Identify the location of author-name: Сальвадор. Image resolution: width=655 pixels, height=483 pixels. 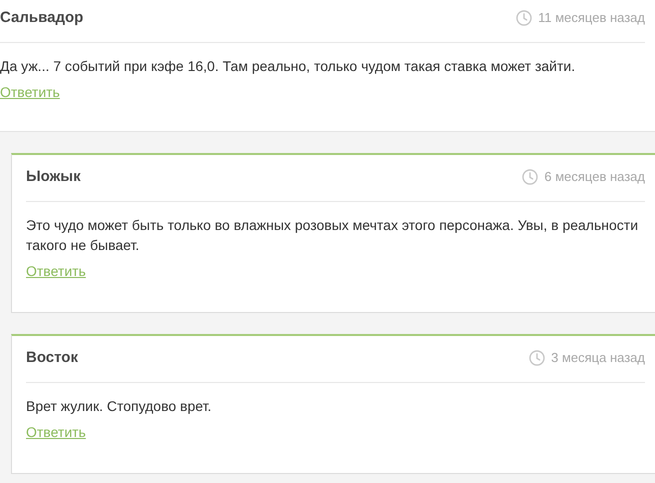
(42, 18).